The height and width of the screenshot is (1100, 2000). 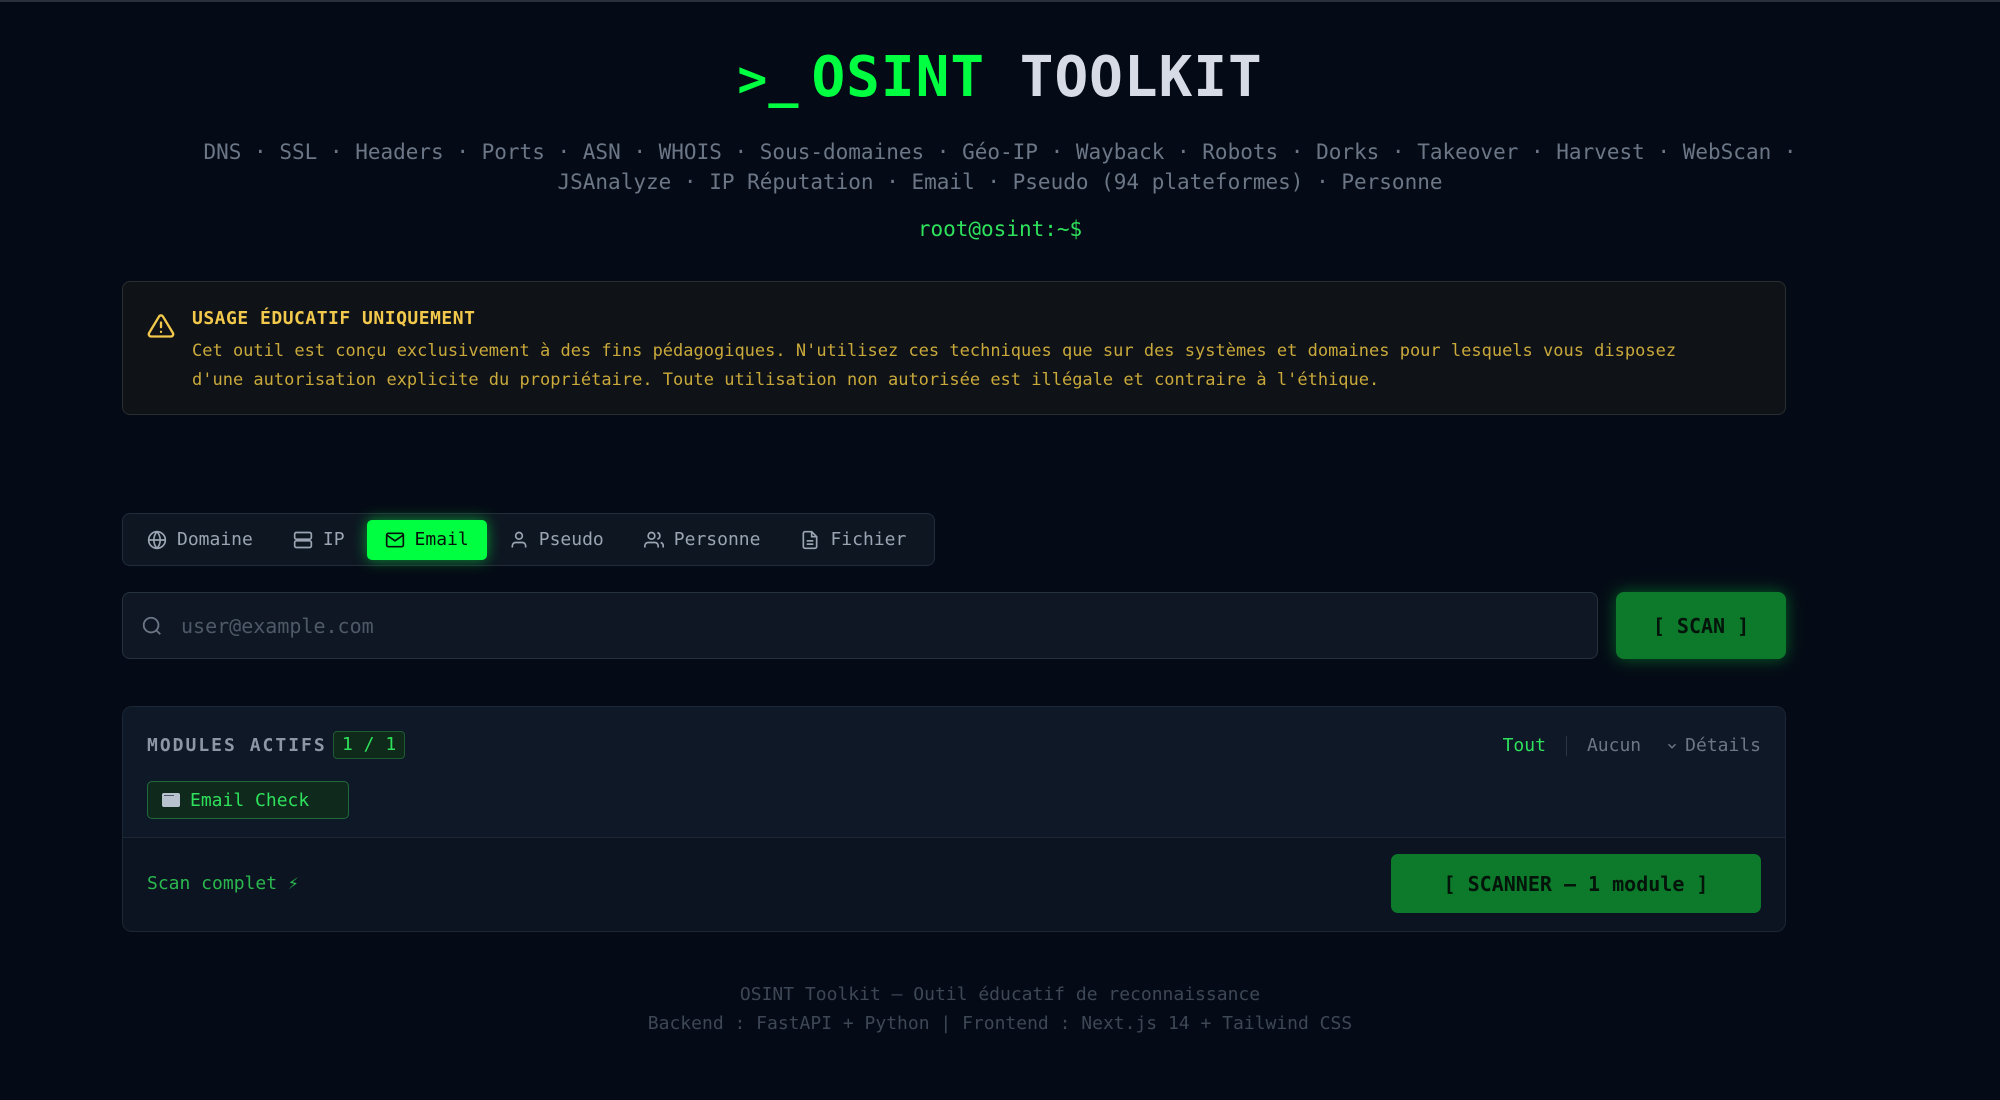 I want to click on modules-actions: Tout Aucun Détails, so click(x=1632, y=745).